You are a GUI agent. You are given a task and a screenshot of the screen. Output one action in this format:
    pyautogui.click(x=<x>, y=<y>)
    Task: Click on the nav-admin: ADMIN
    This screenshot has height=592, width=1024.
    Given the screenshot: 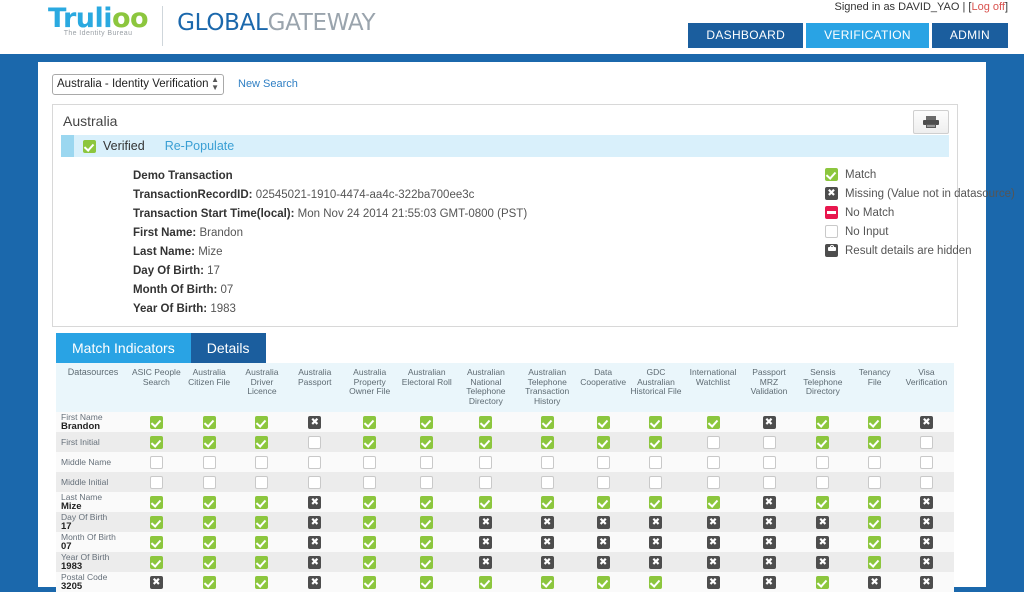 What is the action you would take?
    pyautogui.click(x=969, y=35)
    